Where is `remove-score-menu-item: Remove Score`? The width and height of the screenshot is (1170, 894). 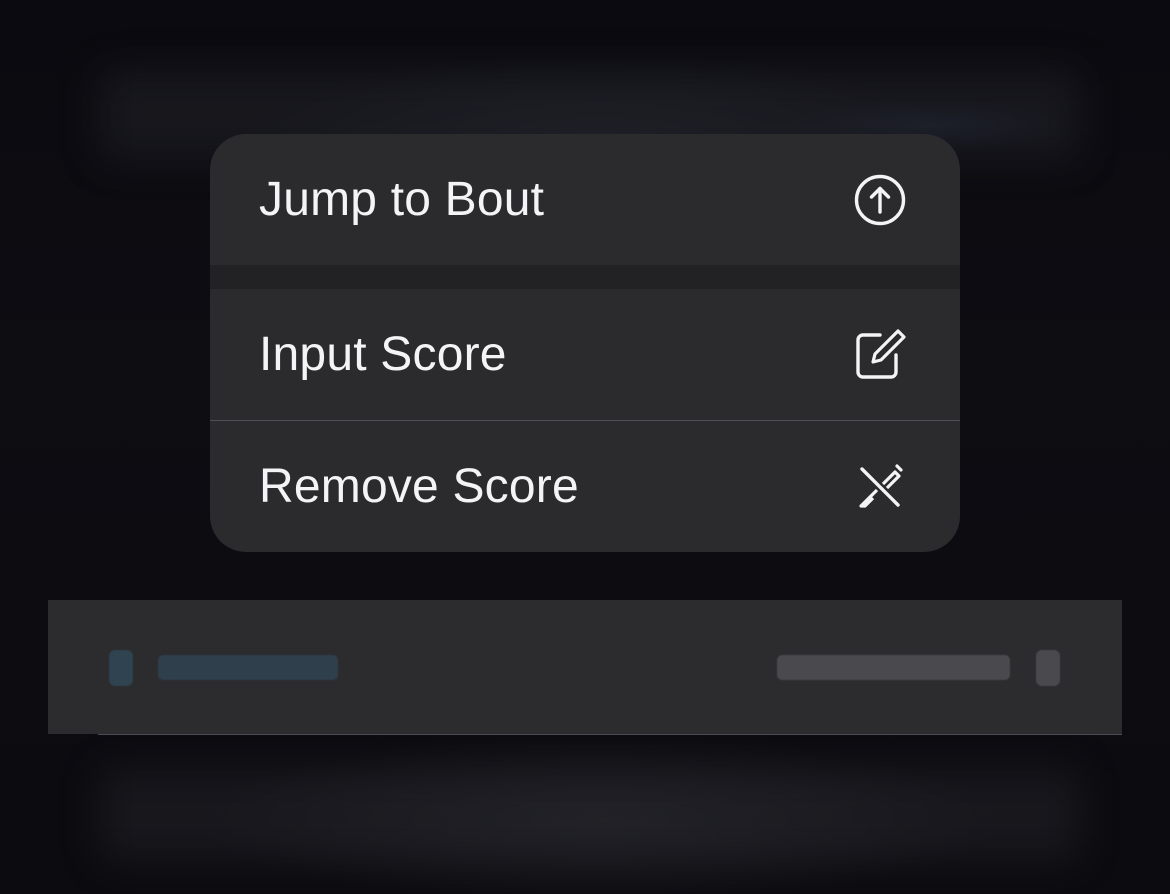 remove-score-menu-item: Remove Score is located at coordinates (585, 486).